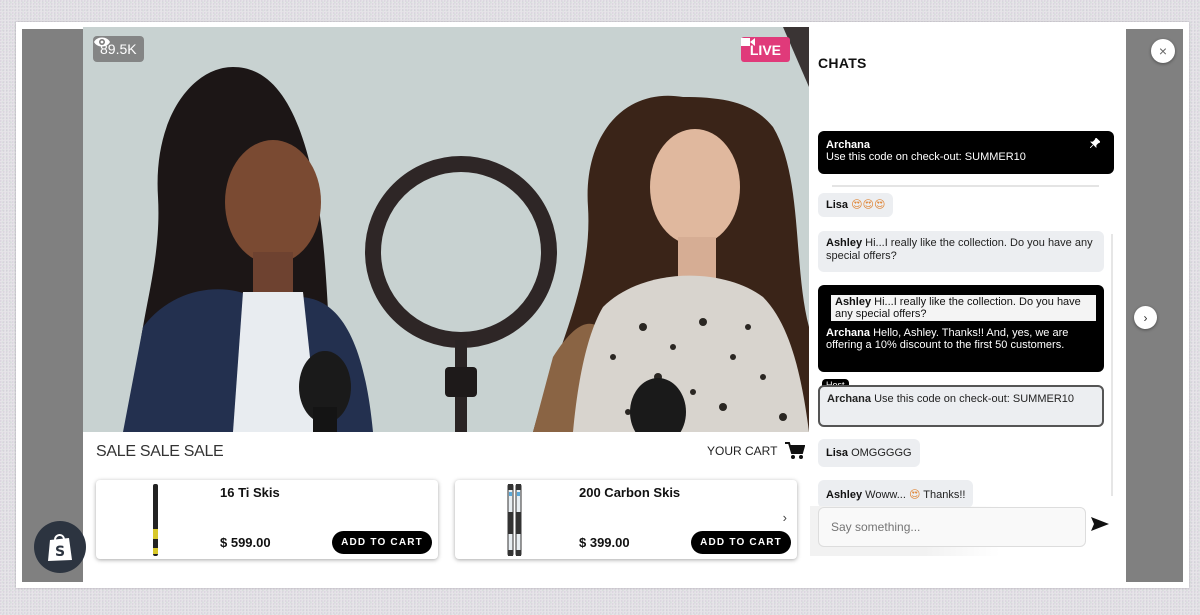 The height and width of the screenshot is (615, 1200). I want to click on product-name: 200 Carbon Skis, so click(630, 492).